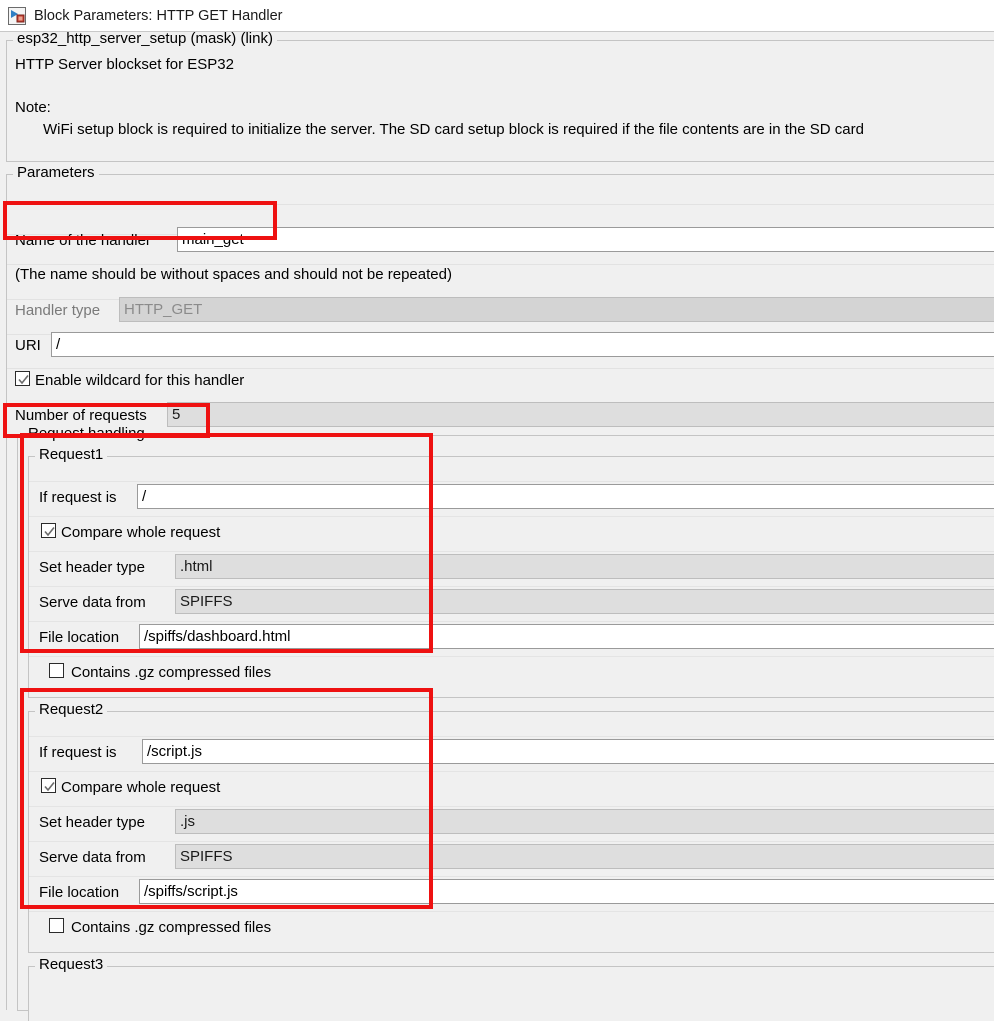 This screenshot has height=1021, width=994. What do you see at coordinates (71, 964) in the screenshot?
I see `request3-legend: Request3` at bounding box center [71, 964].